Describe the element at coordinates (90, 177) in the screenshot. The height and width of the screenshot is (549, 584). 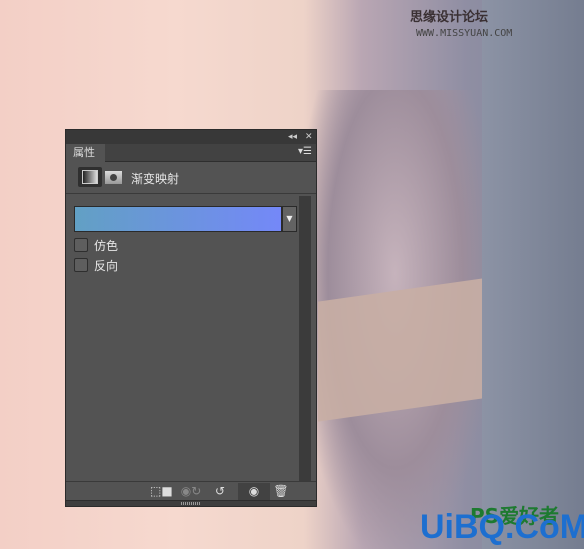
I see `gradient-map-icon` at that location.